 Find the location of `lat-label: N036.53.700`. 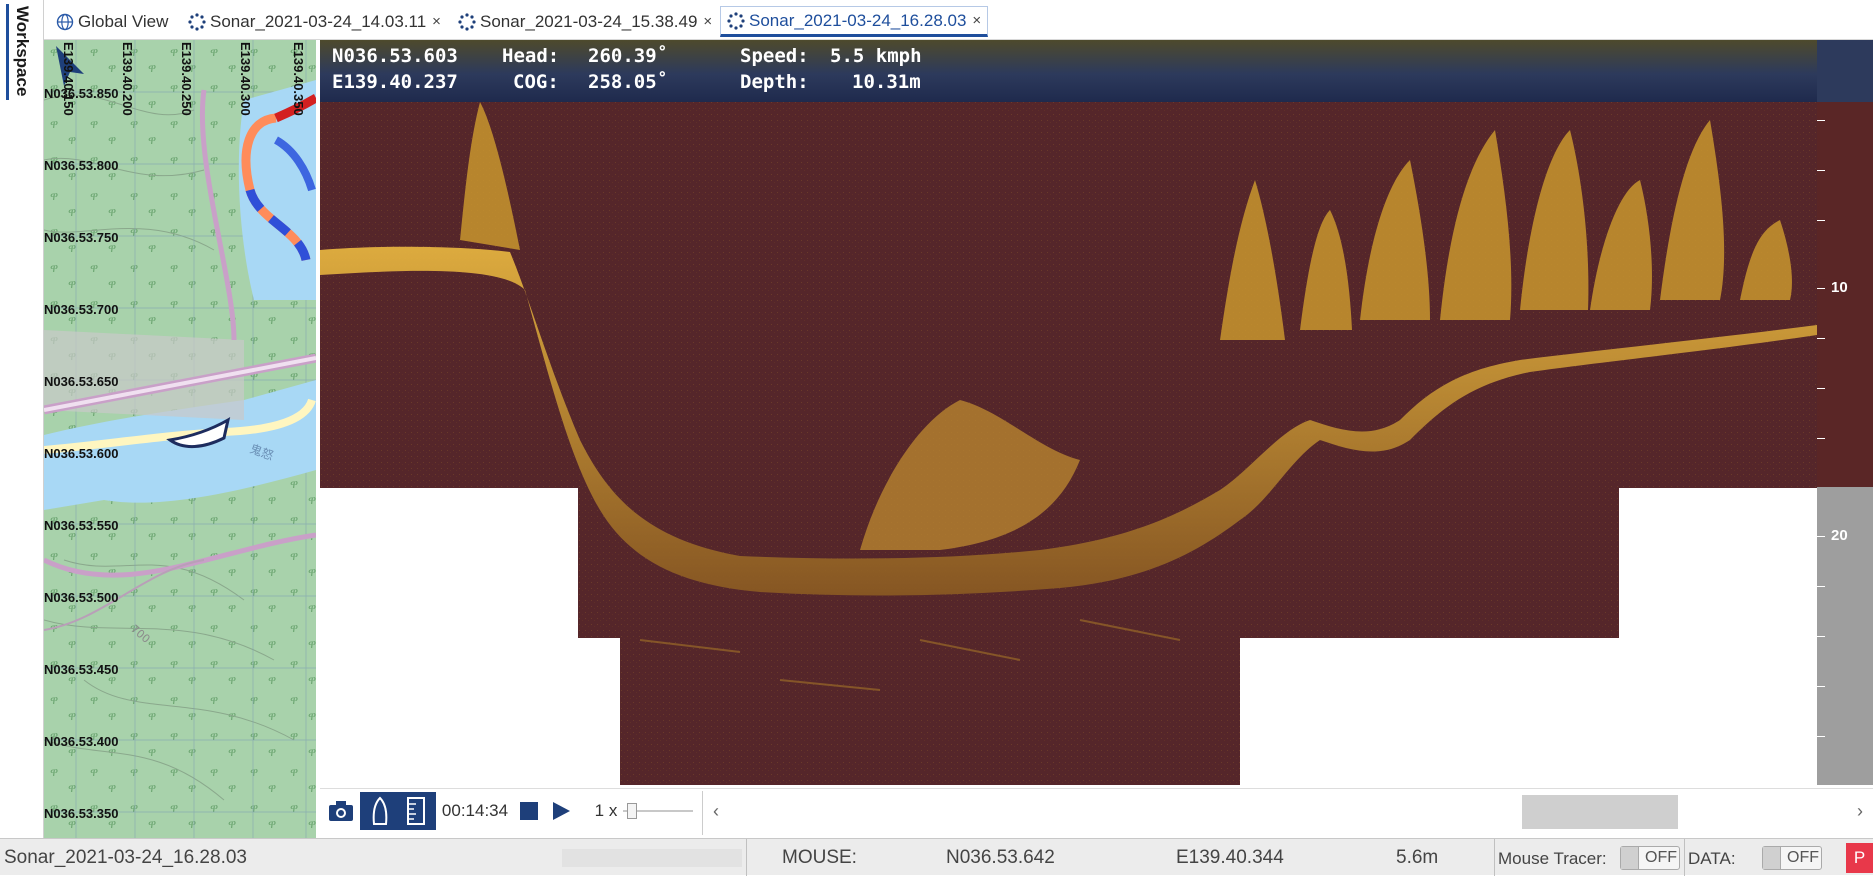

lat-label: N036.53.700 is located at coordinates (81, 309).